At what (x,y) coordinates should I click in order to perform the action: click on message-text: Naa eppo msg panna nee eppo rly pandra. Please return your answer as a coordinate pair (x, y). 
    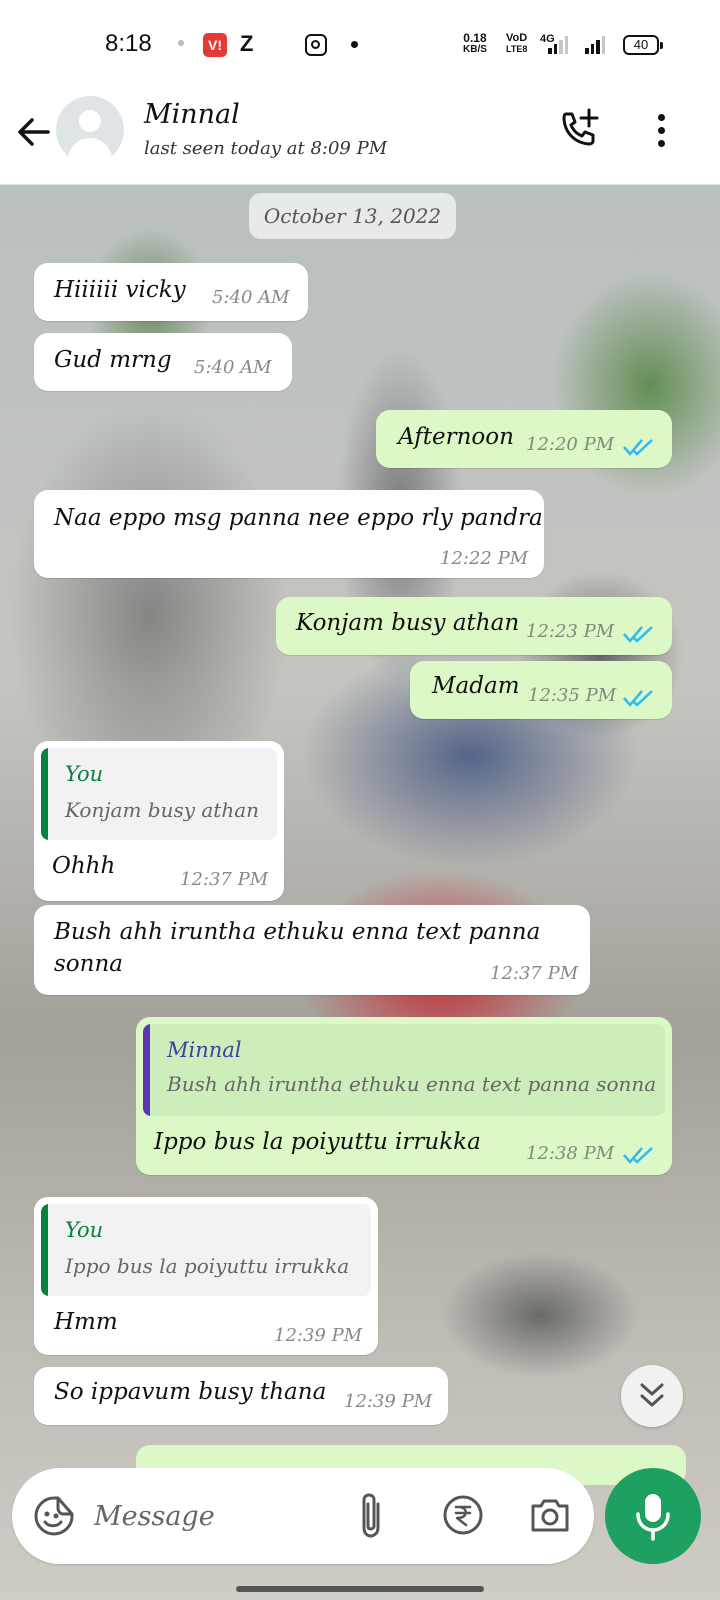
    Looking at the image, I should click on (298, 518).